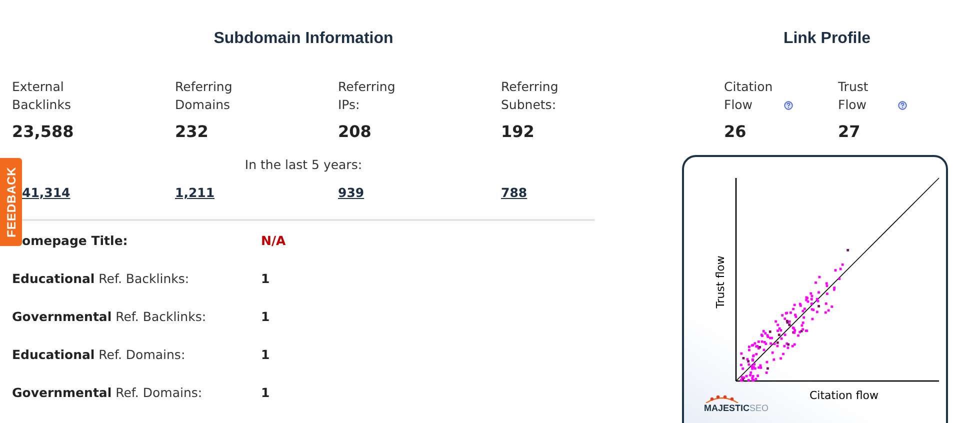 The height and width of the screenshot is (423, 978). Describe the element at coordinates (304, 164) in the screenshot. I see `period-caption: In the last 5 years:` at that location.